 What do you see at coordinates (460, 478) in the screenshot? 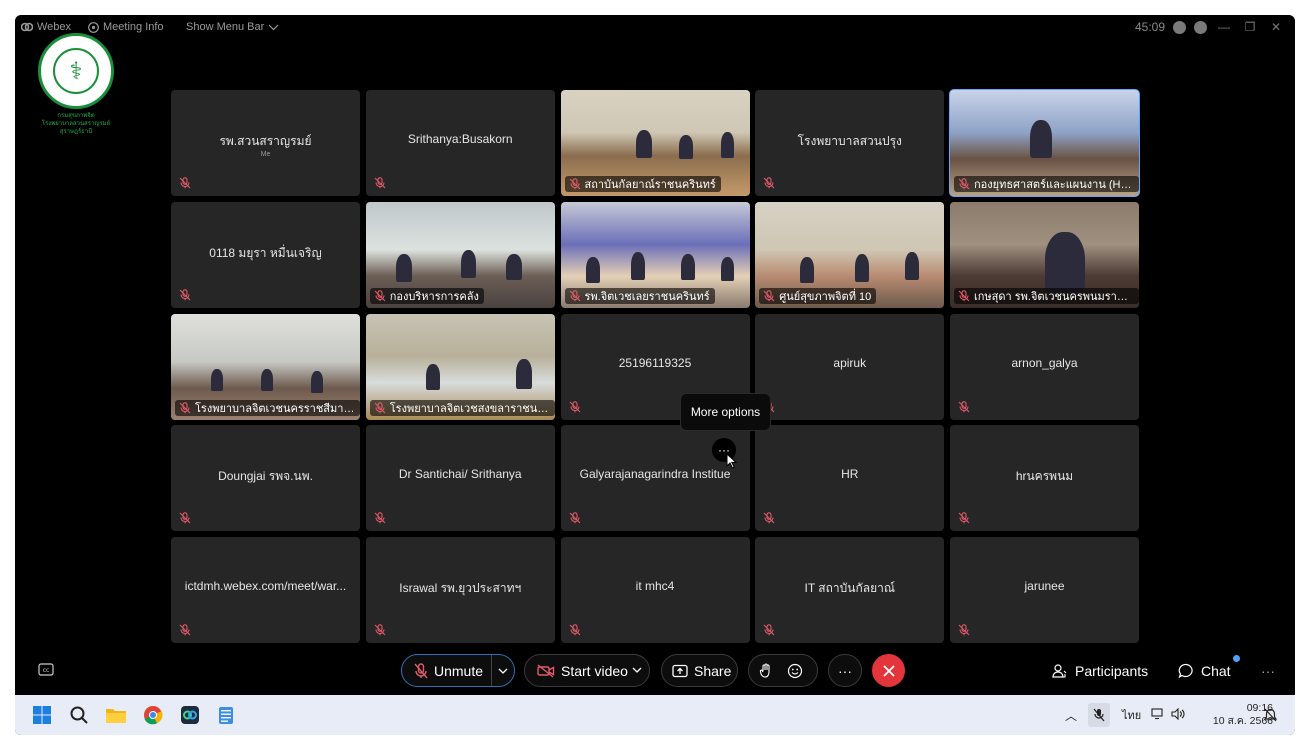
I see `participant-tile: Dr Santichai/ Srithanya` at bounding box center [460, 478].